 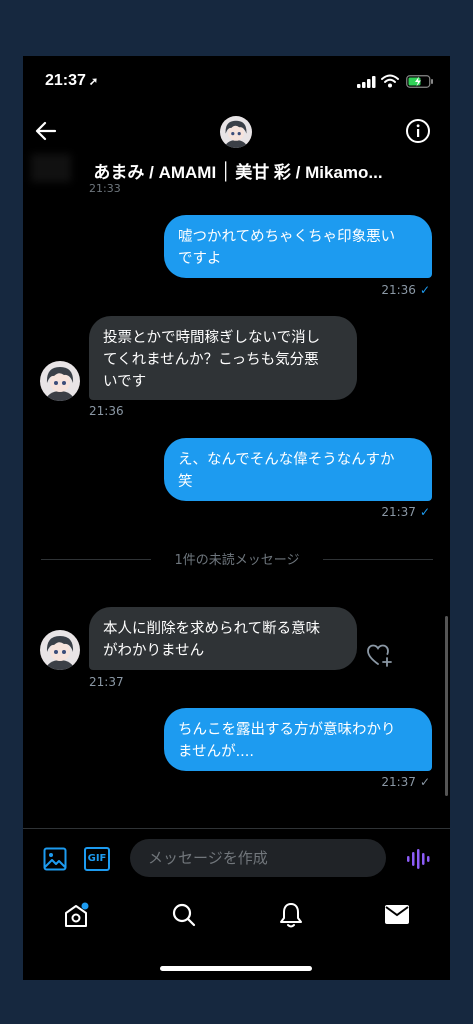 I want to click on wifi-icon, so click(x=390, y=81).